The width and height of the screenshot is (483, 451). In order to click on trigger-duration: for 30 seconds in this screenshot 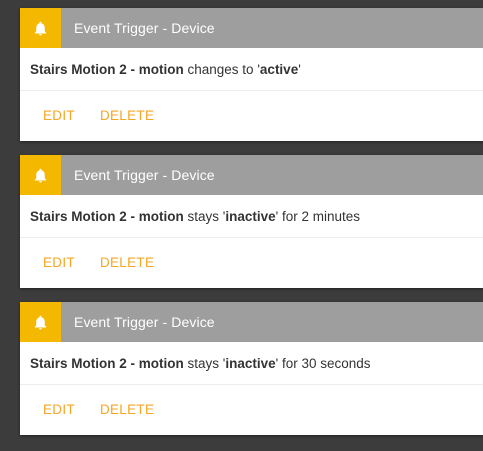, I will do `click(326, 363)`.